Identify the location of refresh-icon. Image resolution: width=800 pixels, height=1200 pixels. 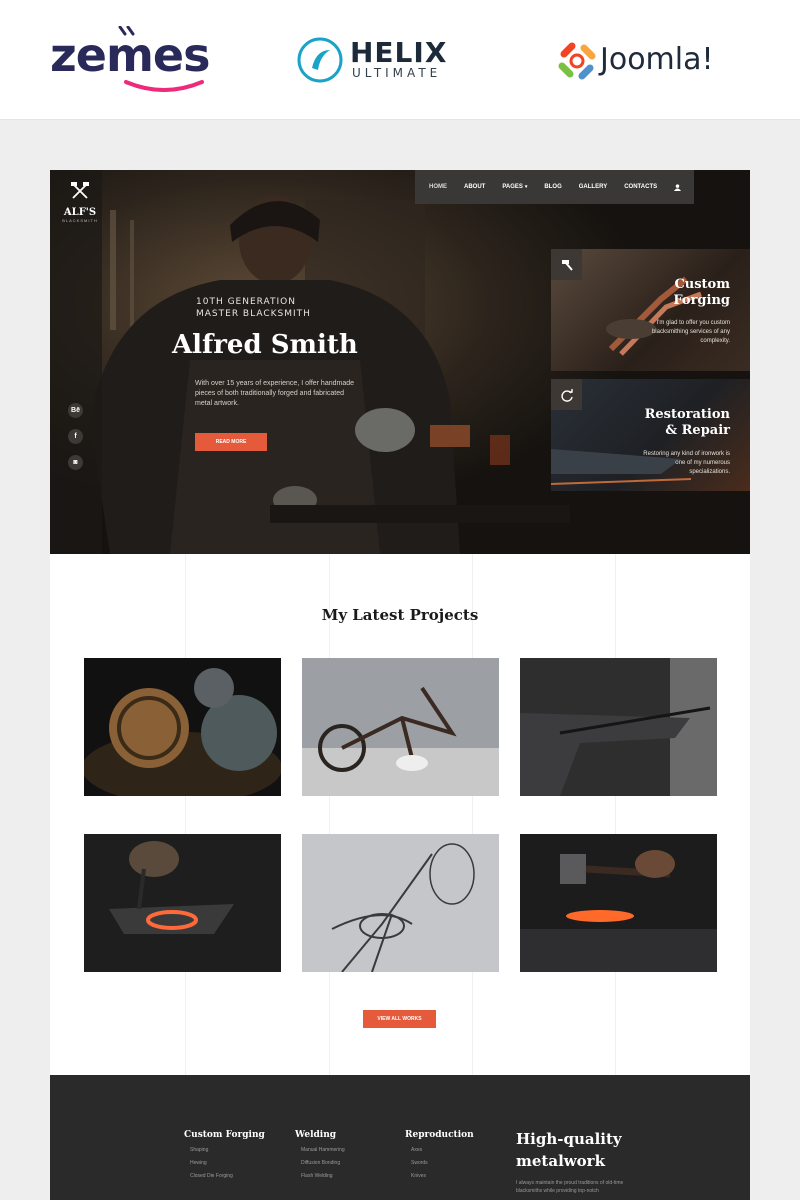
(566, 395).